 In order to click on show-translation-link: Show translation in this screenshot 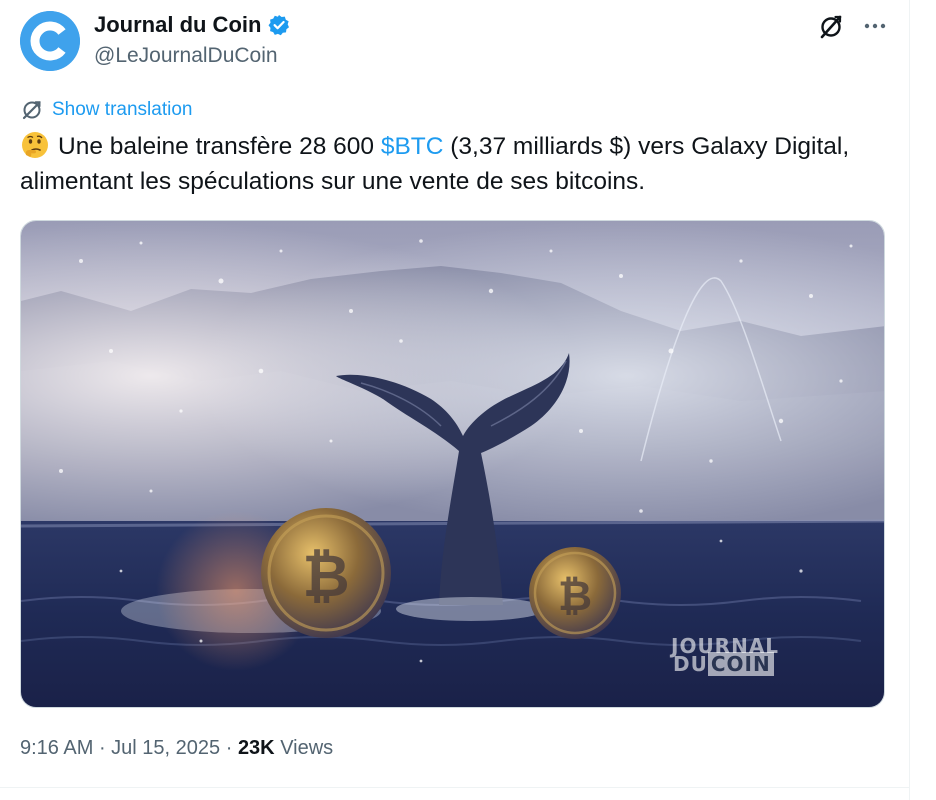, I will do `click(106, 110)`.